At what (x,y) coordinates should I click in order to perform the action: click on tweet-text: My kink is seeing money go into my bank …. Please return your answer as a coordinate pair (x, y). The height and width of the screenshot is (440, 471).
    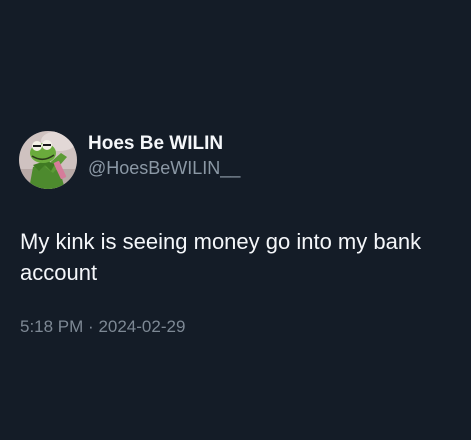
    Looking at the image, I should click on (221, 257).